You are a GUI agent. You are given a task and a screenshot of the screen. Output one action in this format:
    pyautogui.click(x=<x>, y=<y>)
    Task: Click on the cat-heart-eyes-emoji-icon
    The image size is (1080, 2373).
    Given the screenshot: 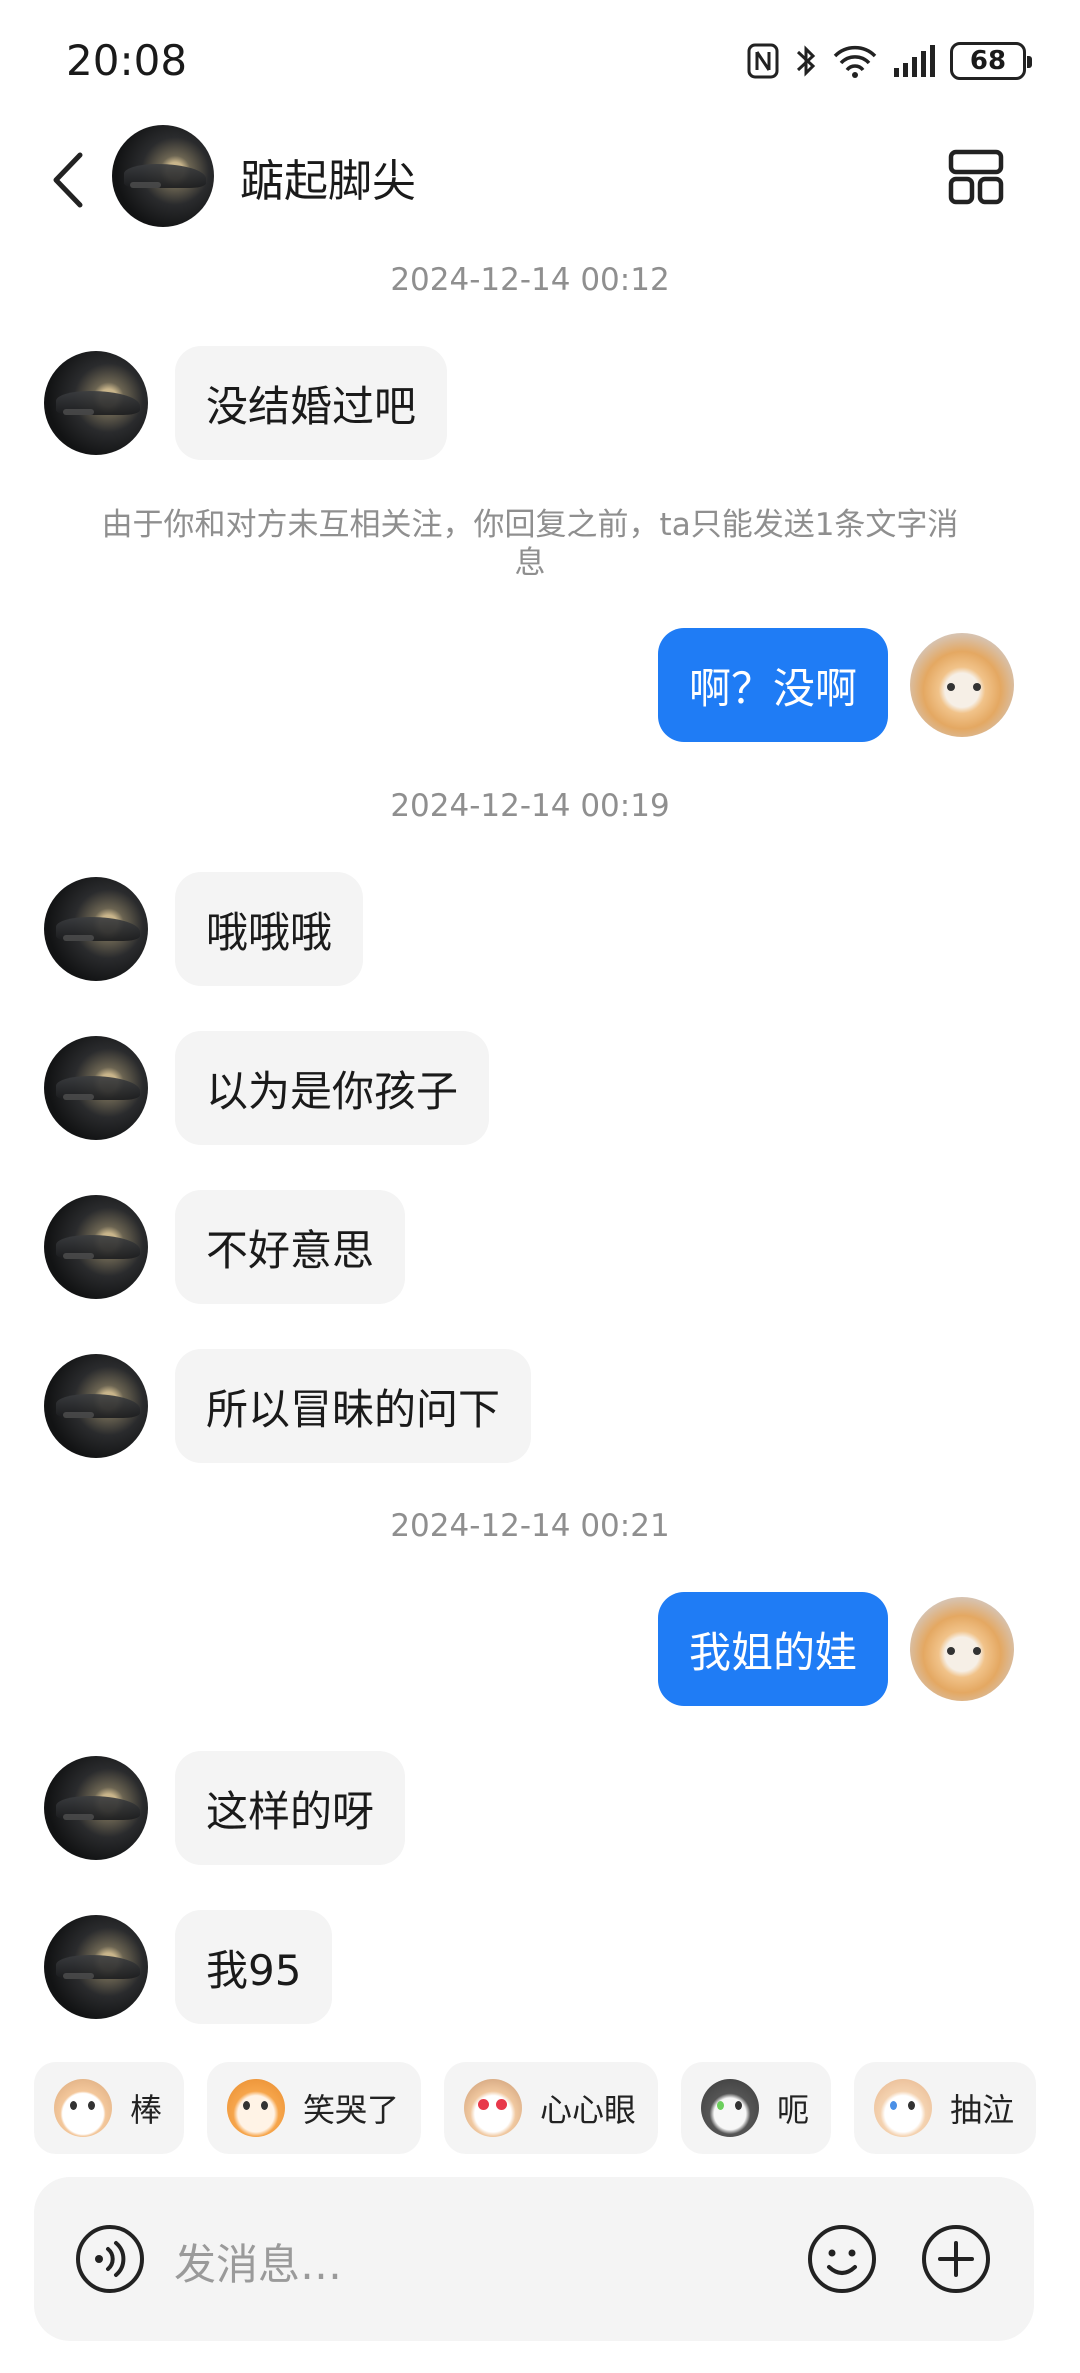 What is the action you would take?
    pyautogui.click(x=493, y=2108)
    